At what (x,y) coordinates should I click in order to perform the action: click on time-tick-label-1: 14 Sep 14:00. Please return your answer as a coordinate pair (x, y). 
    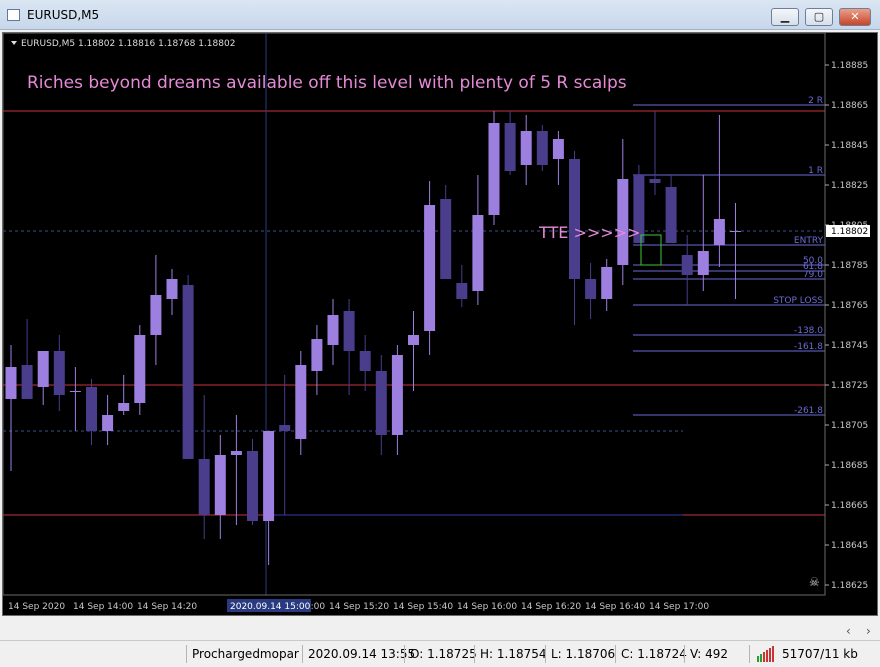
    Looking at the image, I should click on (103, 607).